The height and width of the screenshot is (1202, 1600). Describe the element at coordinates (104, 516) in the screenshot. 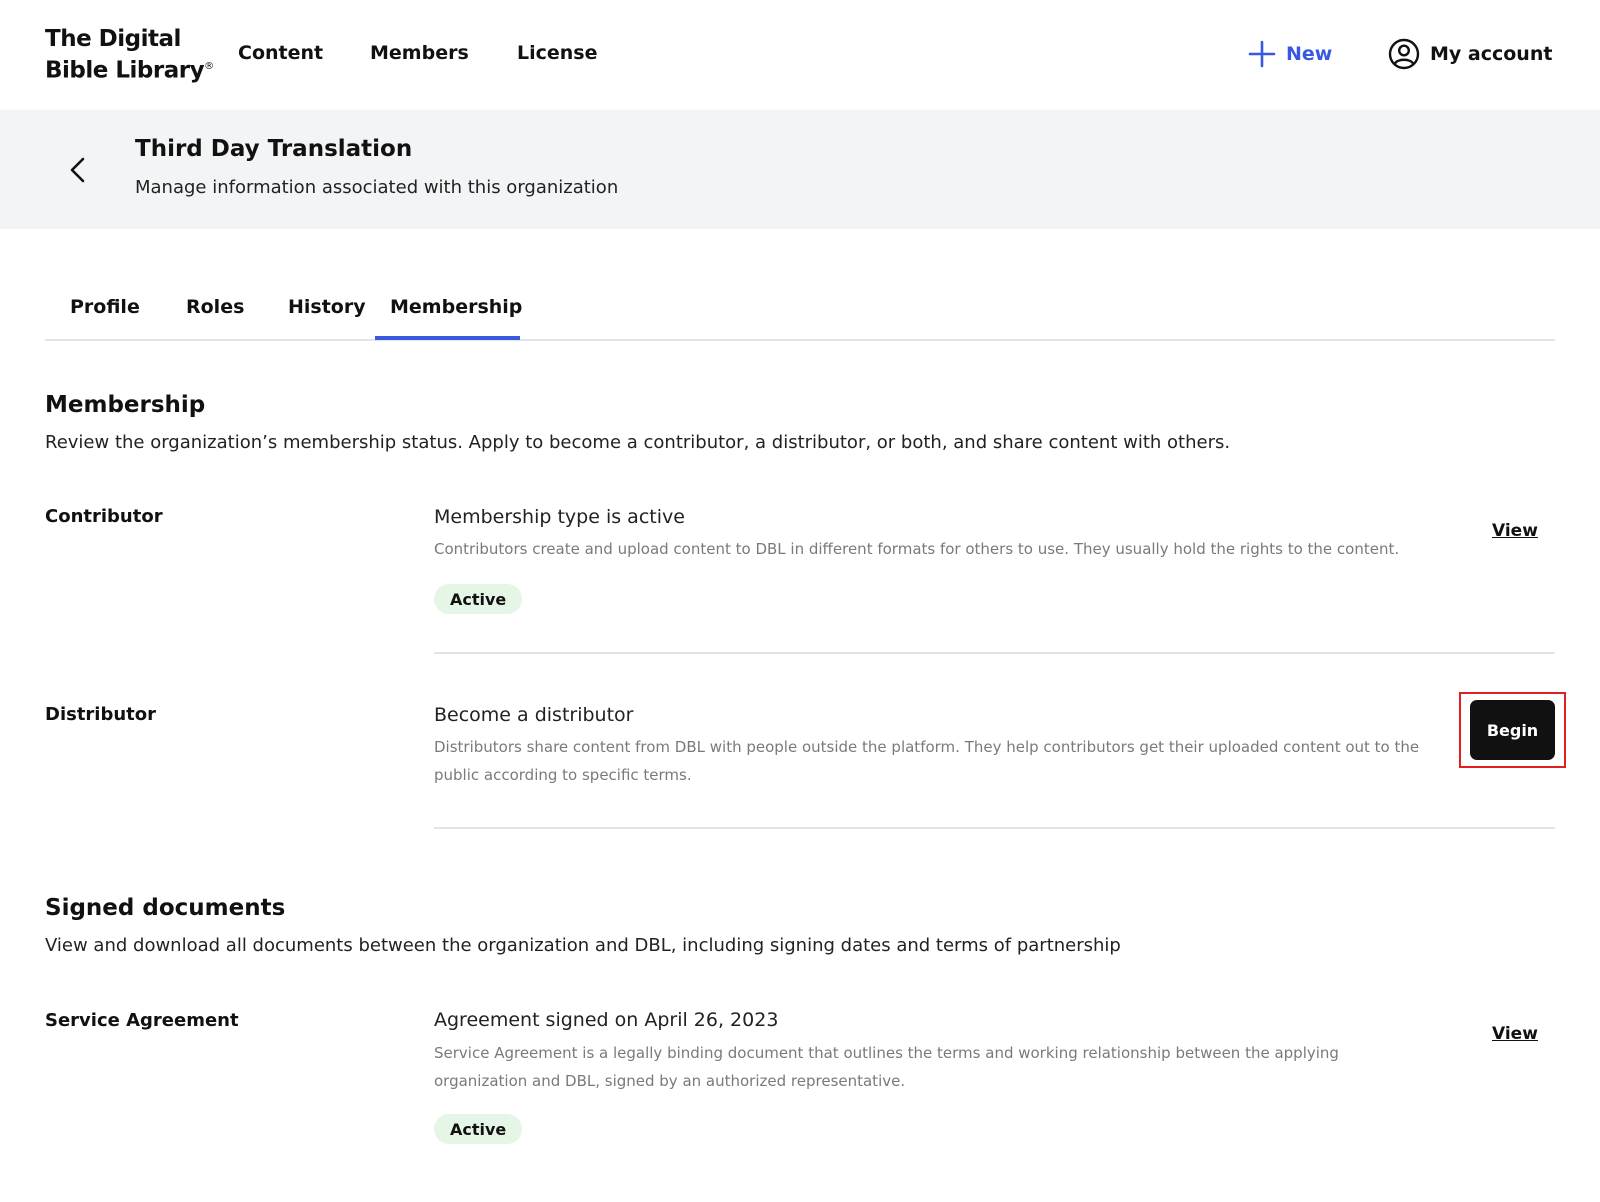

I see `contributor-label: Contributor` at that location.